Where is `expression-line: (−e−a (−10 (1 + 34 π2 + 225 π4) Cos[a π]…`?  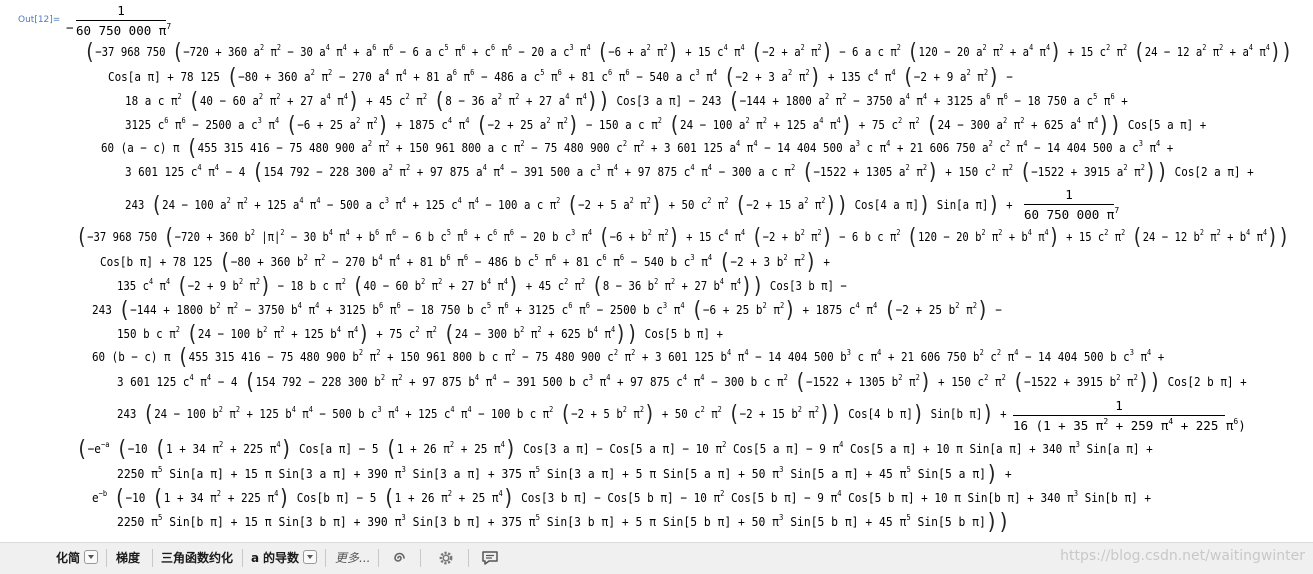 expression-line: (−e−a (−10 (1 + 34 π2 + 225 π4) Cos[a π]… is located at coordinates (614, 449).